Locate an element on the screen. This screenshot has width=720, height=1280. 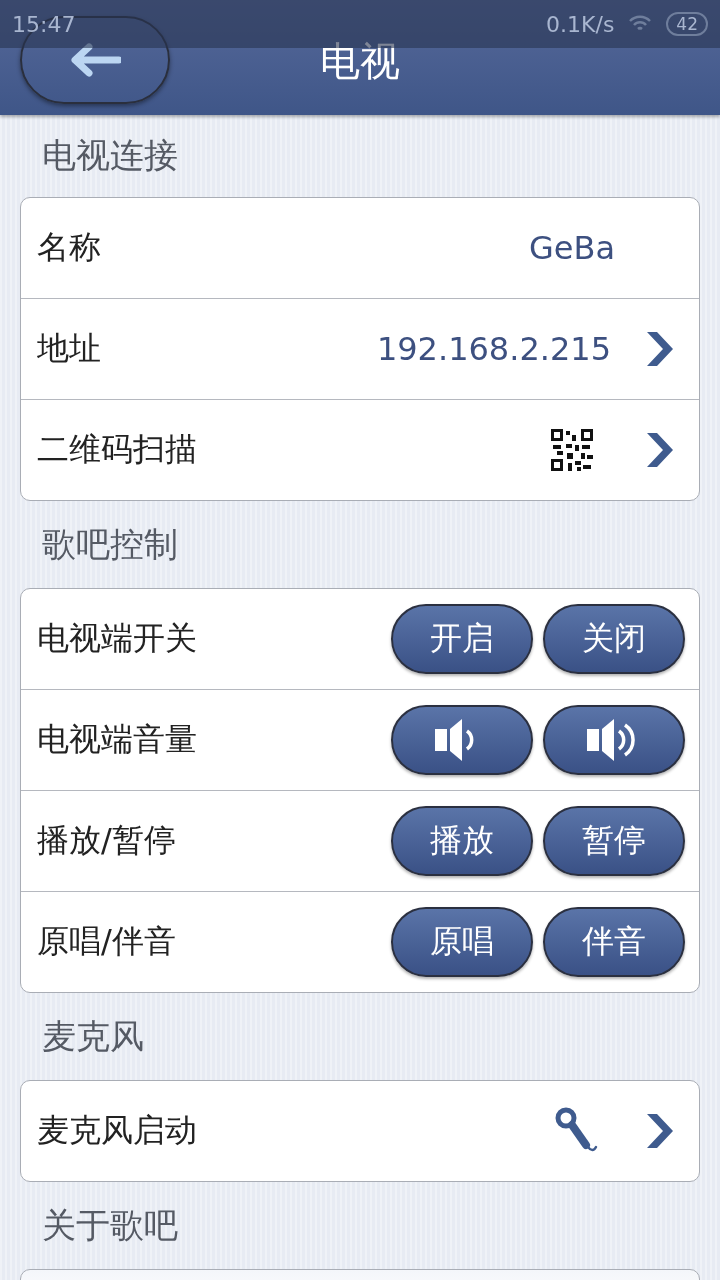
volume-down-button is located at coordinates (462, 740).